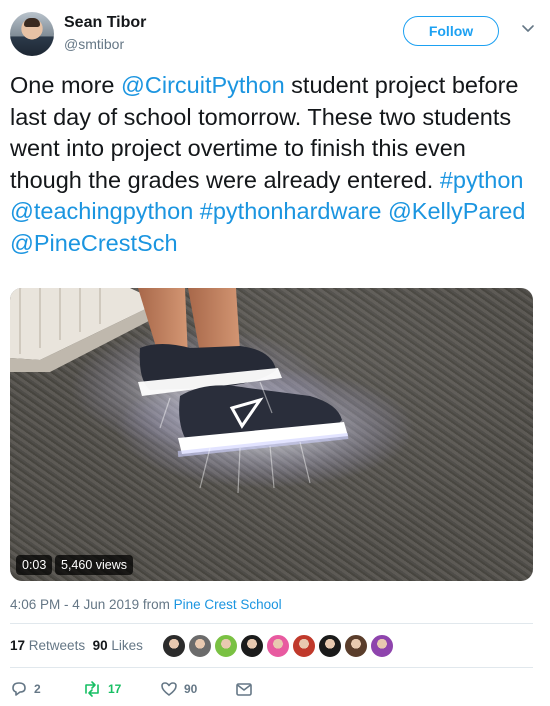 The height and width of the screenshot is (706, 550). What do you see at coordinates (101, 211) in the screenshot?
I see `mention-link: @teachingpython` at bounding box center [101, 211].